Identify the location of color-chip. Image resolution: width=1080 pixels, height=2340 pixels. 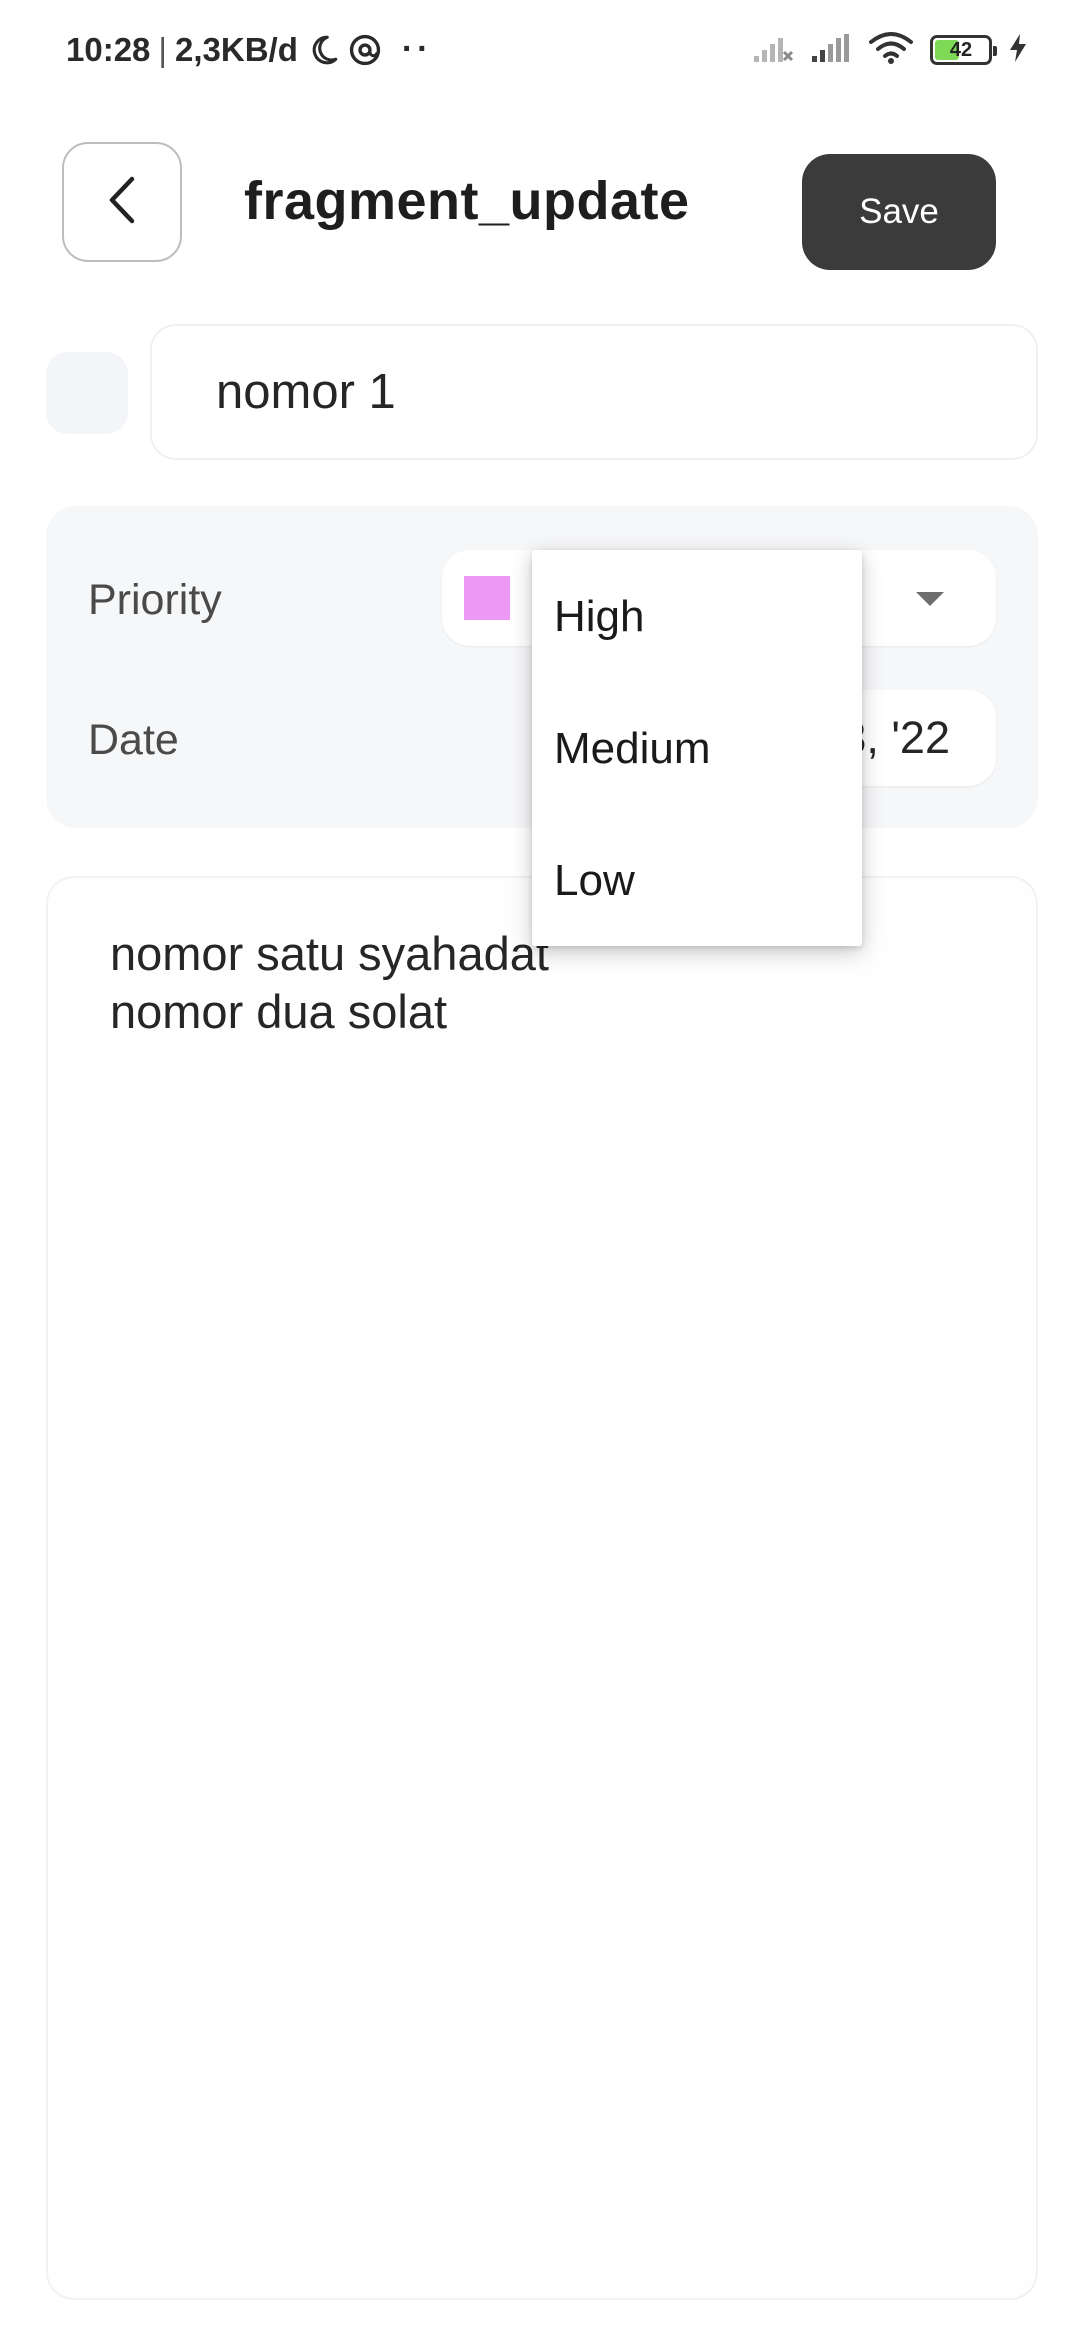
(87, 393).